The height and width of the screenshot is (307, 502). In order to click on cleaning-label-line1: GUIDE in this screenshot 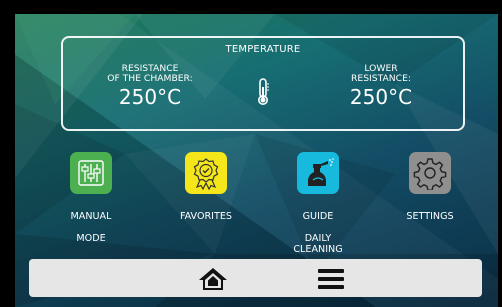, I will do `click(318, 216)`.